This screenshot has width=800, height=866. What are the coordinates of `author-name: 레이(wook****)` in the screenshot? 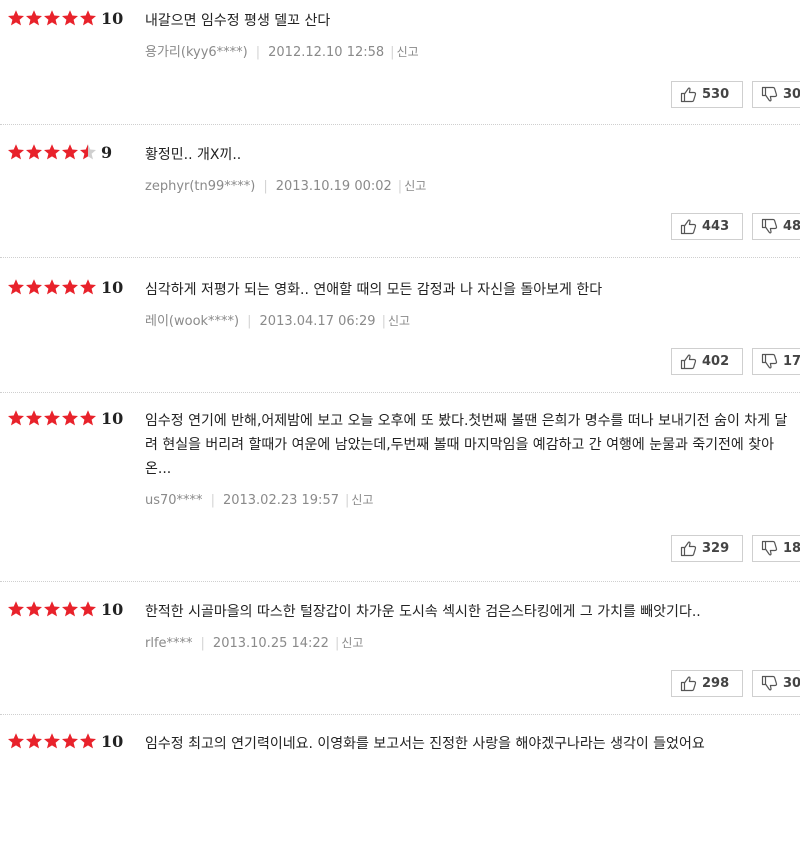 It's located at (192, 321).